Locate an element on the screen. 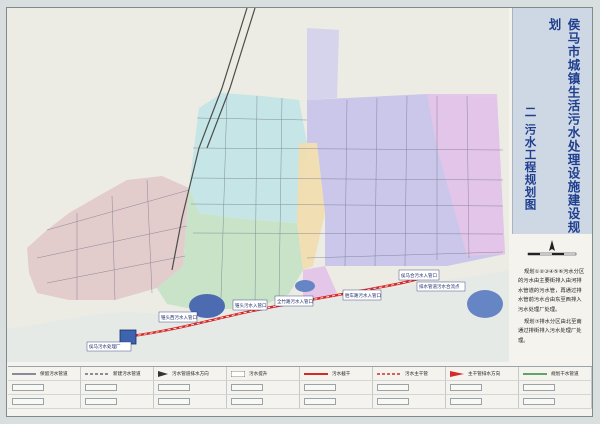 Image resolution: width=600 pixels, height=424 pixels. trunk-flow-arrow-icon is located at coordinates (457, 373).